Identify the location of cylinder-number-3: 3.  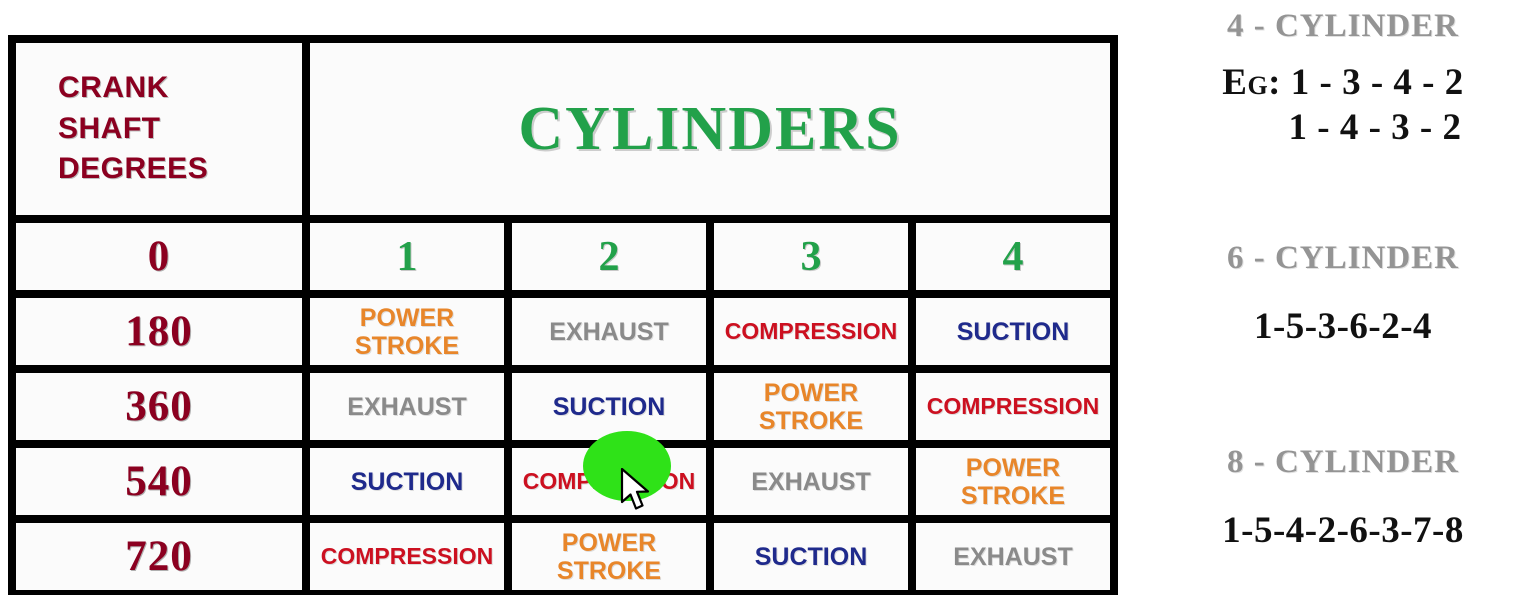
(811, 256).